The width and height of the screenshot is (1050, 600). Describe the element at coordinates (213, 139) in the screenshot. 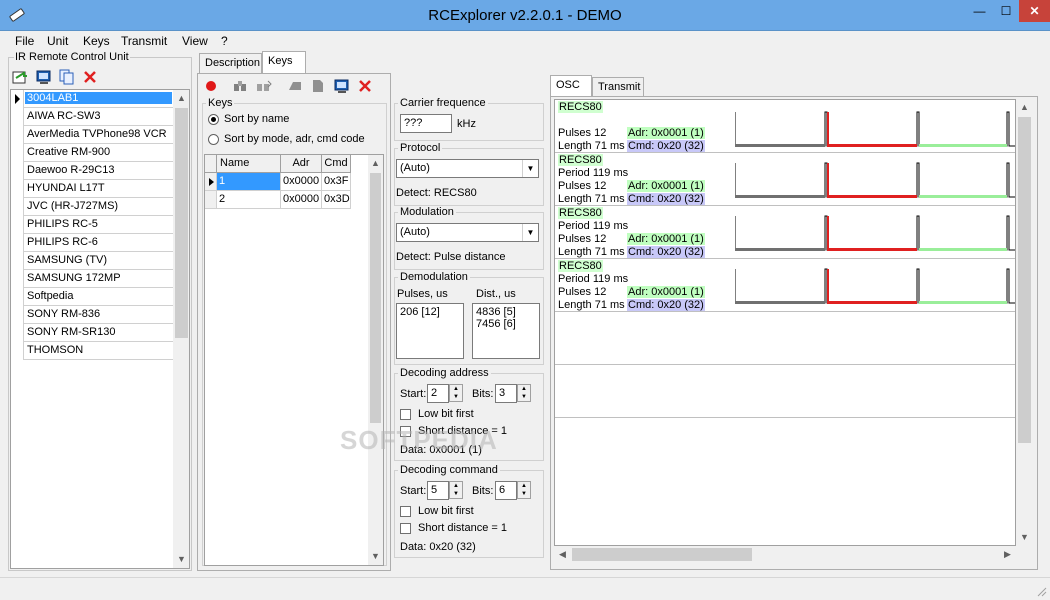

I see `sort-by-mode-radio` at that location.